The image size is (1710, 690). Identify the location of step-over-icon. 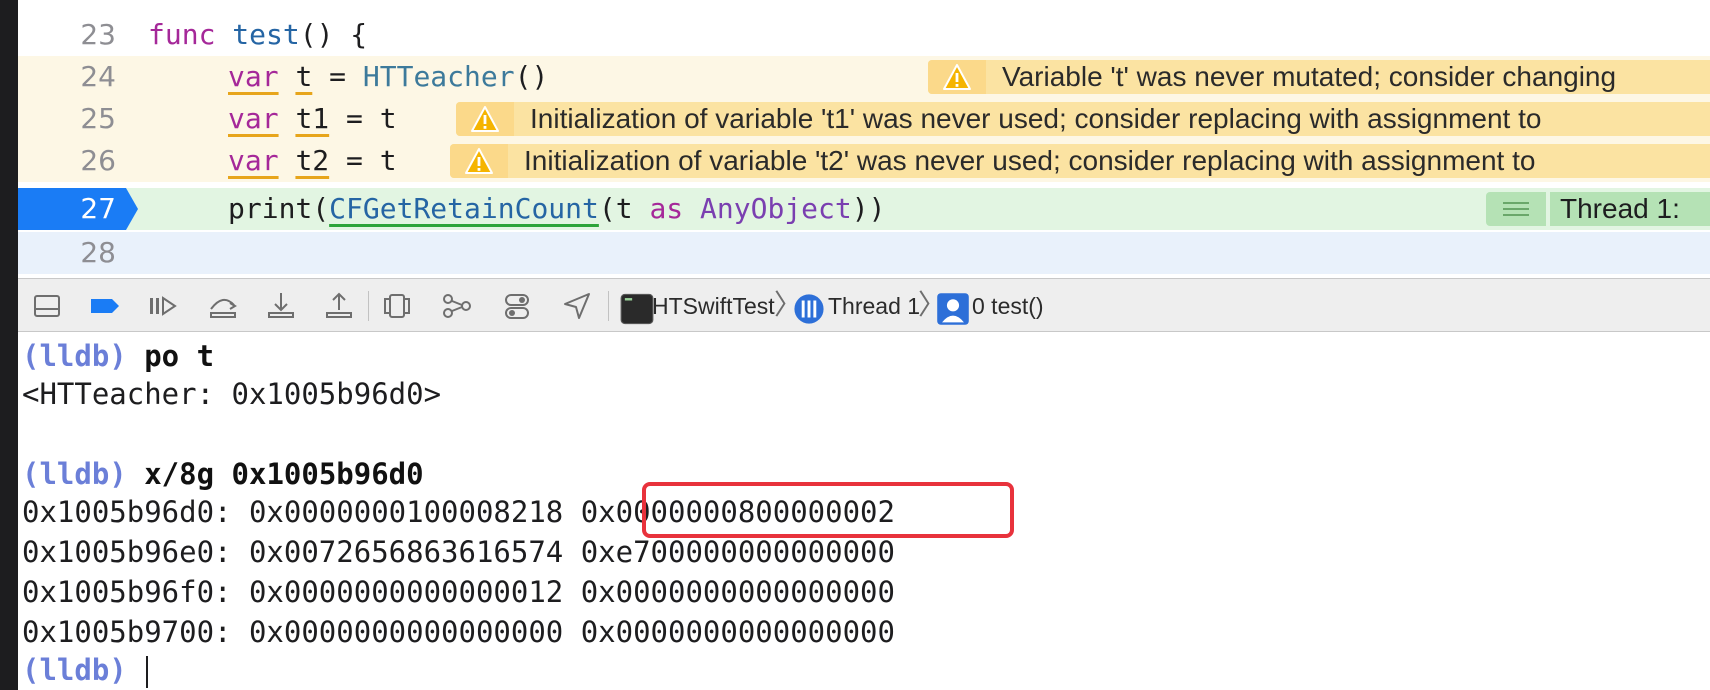
(223, 306).